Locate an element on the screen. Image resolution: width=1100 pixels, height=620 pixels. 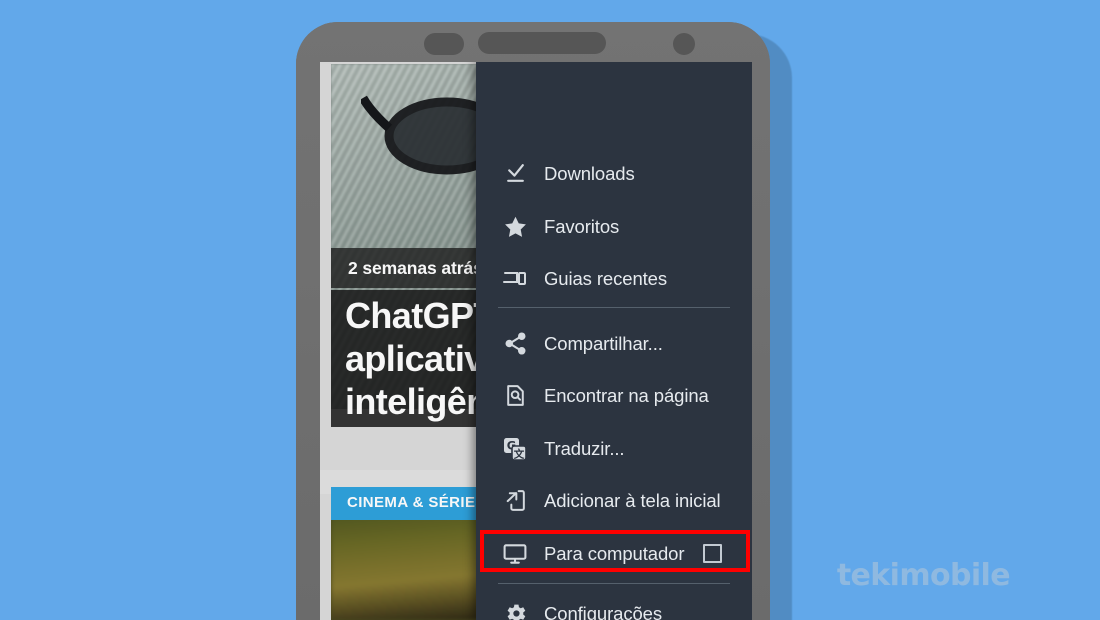
menu-item-downloads: Downloads is located at coordinates (614, 173).